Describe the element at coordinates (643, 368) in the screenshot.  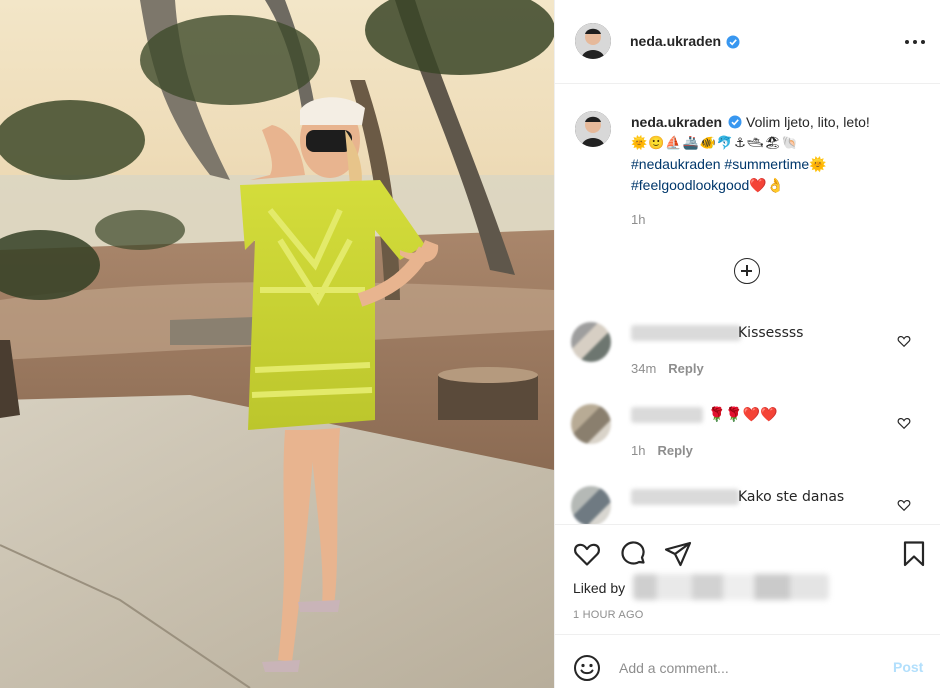
I see `comment-time: 34m` at that location.